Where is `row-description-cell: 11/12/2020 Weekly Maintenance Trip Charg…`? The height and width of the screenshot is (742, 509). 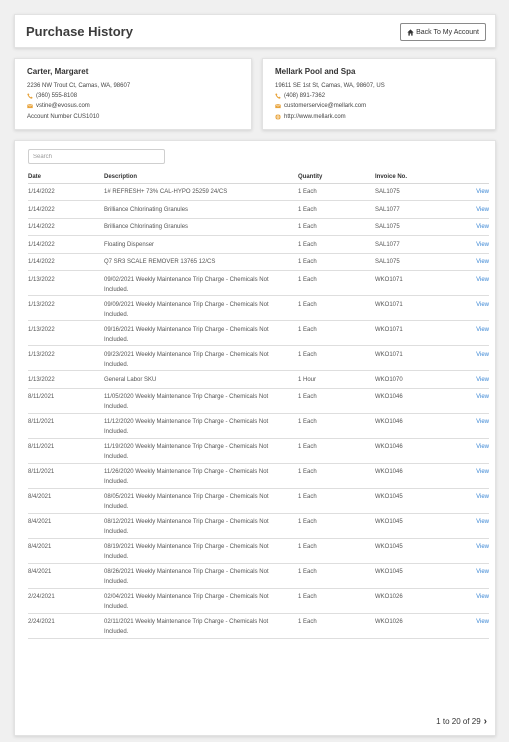 row-description-cell: 11/12/2020 Weekly Maintenance Trip Charg… is located at coordinates (201, 426).